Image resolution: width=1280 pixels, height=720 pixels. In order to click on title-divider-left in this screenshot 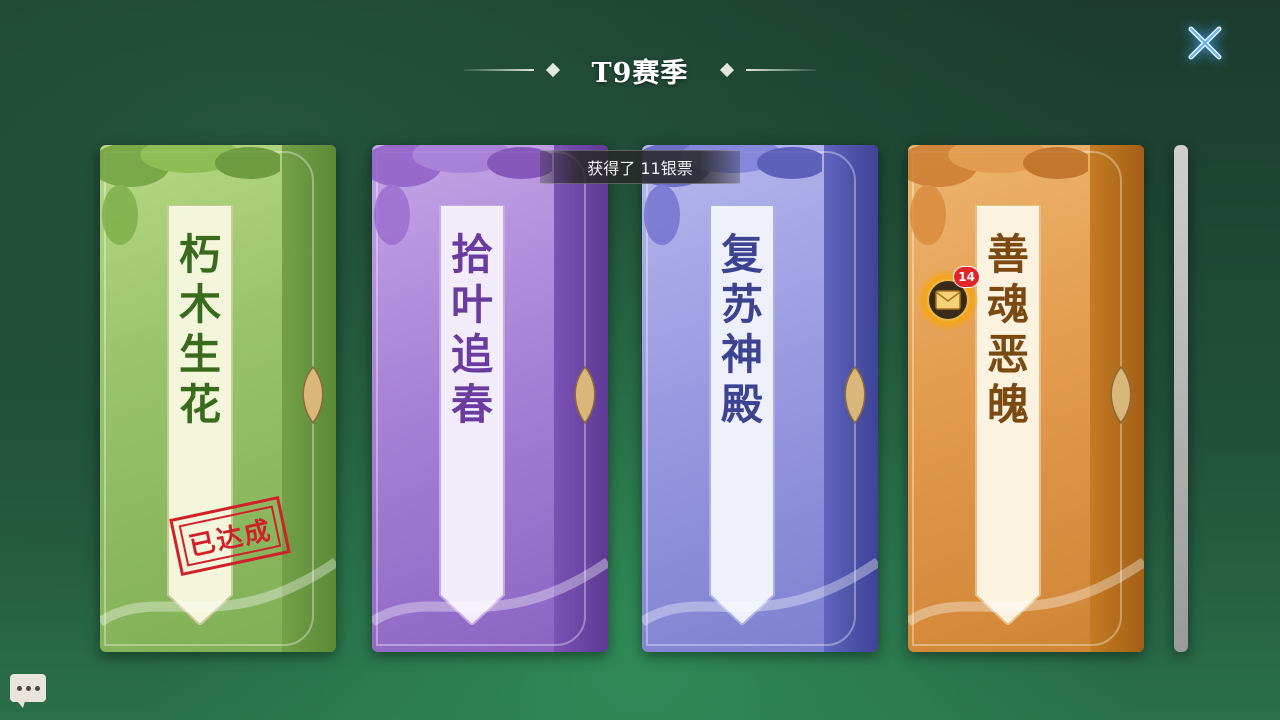, I will do `click(498, 70)`.